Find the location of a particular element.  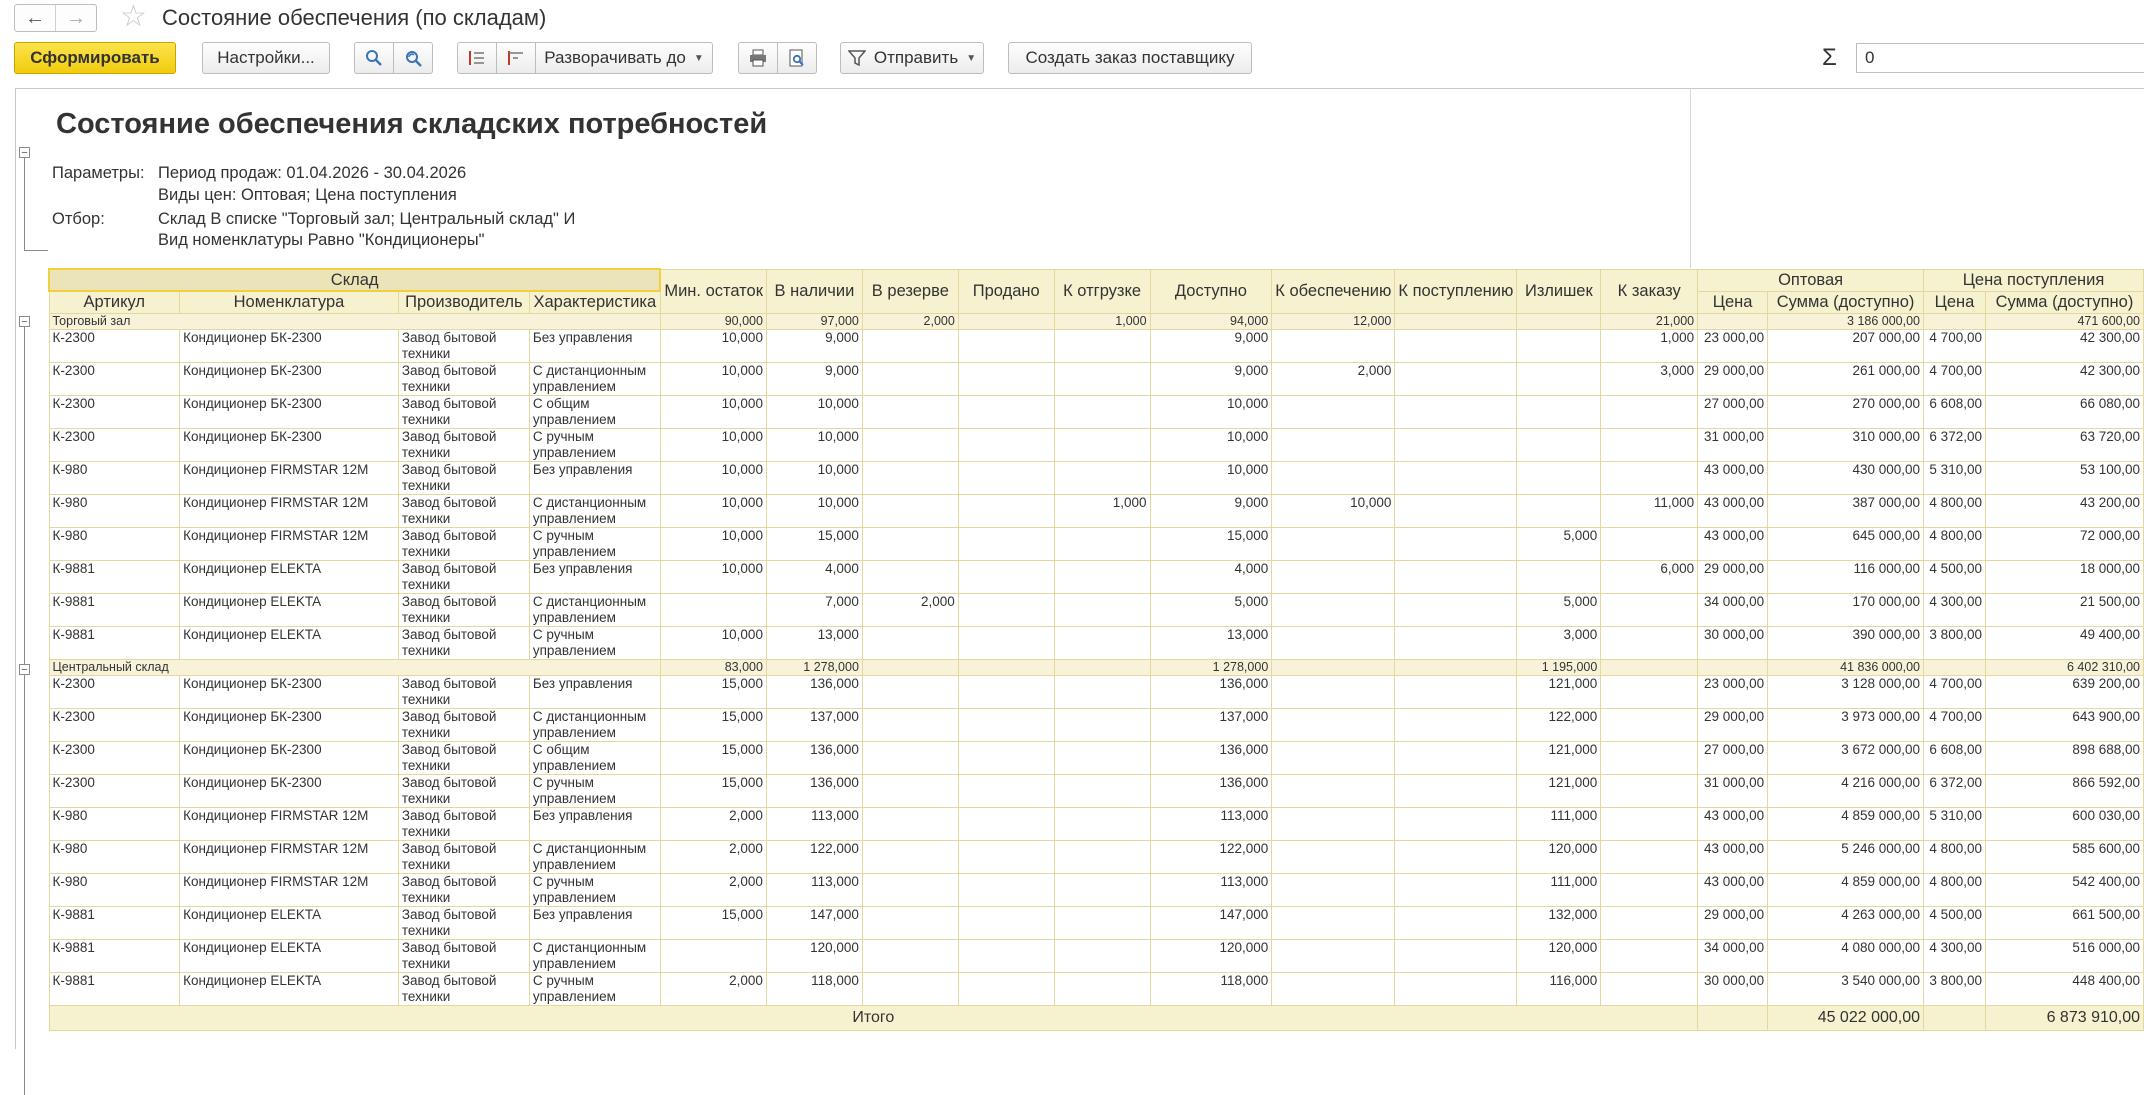

collapse-group-1-toggle-icon: − is located at coordinates (24, 322).